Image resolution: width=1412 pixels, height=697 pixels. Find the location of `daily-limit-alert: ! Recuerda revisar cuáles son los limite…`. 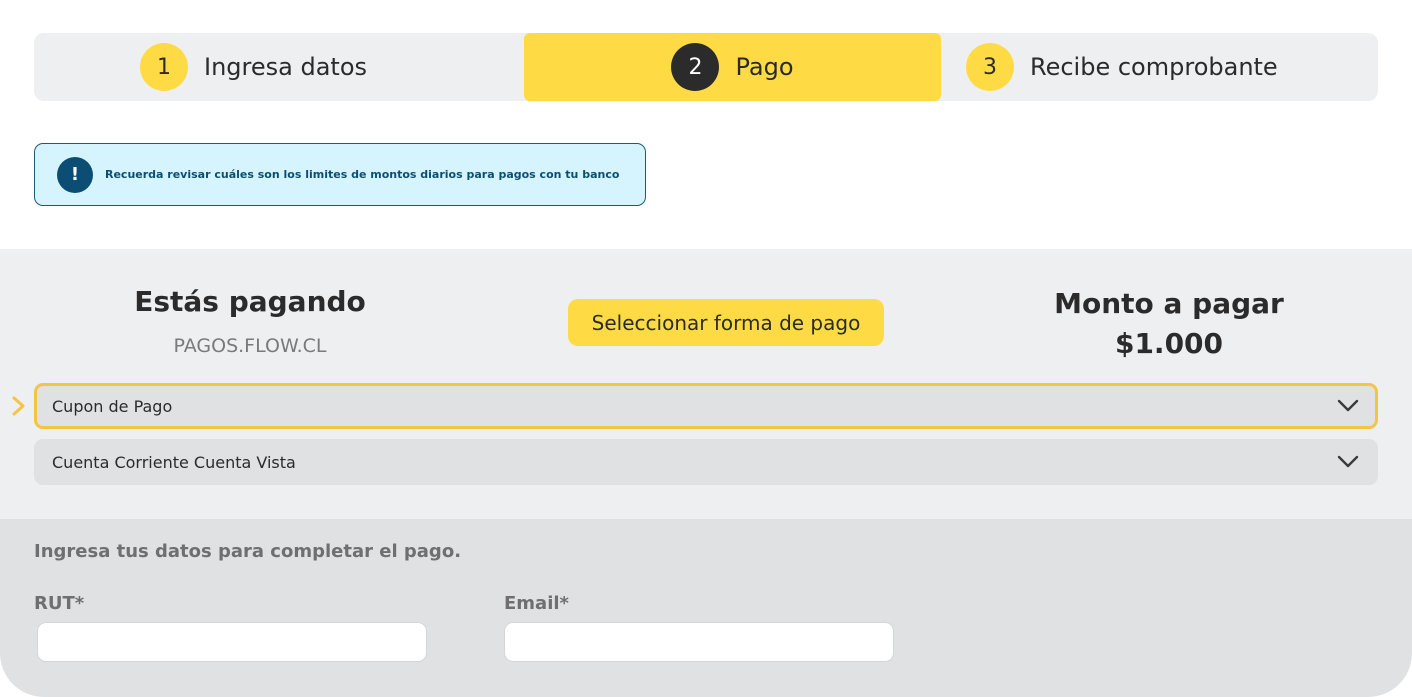

daily-limit-alert: ! Recuerda revisar cuáles son los limite… is located at coordinates (340, 174).